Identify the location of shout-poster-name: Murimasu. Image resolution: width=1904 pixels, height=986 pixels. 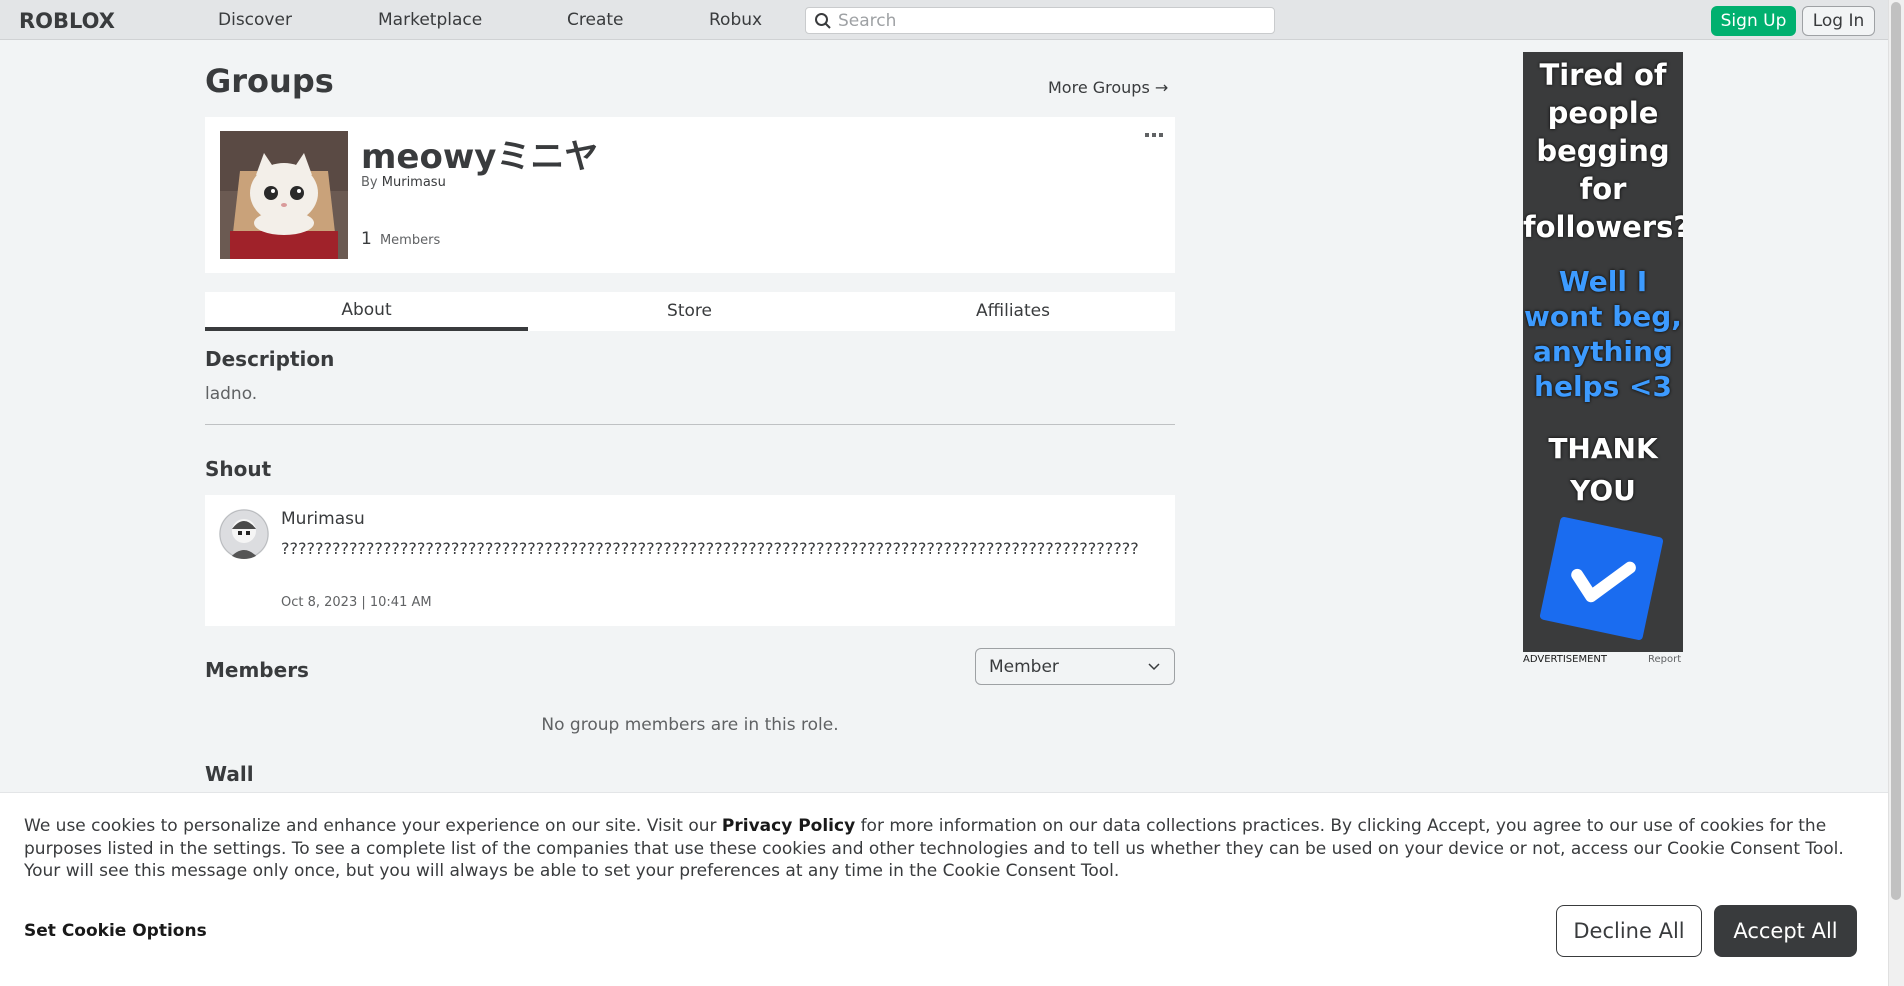
(323, 519).